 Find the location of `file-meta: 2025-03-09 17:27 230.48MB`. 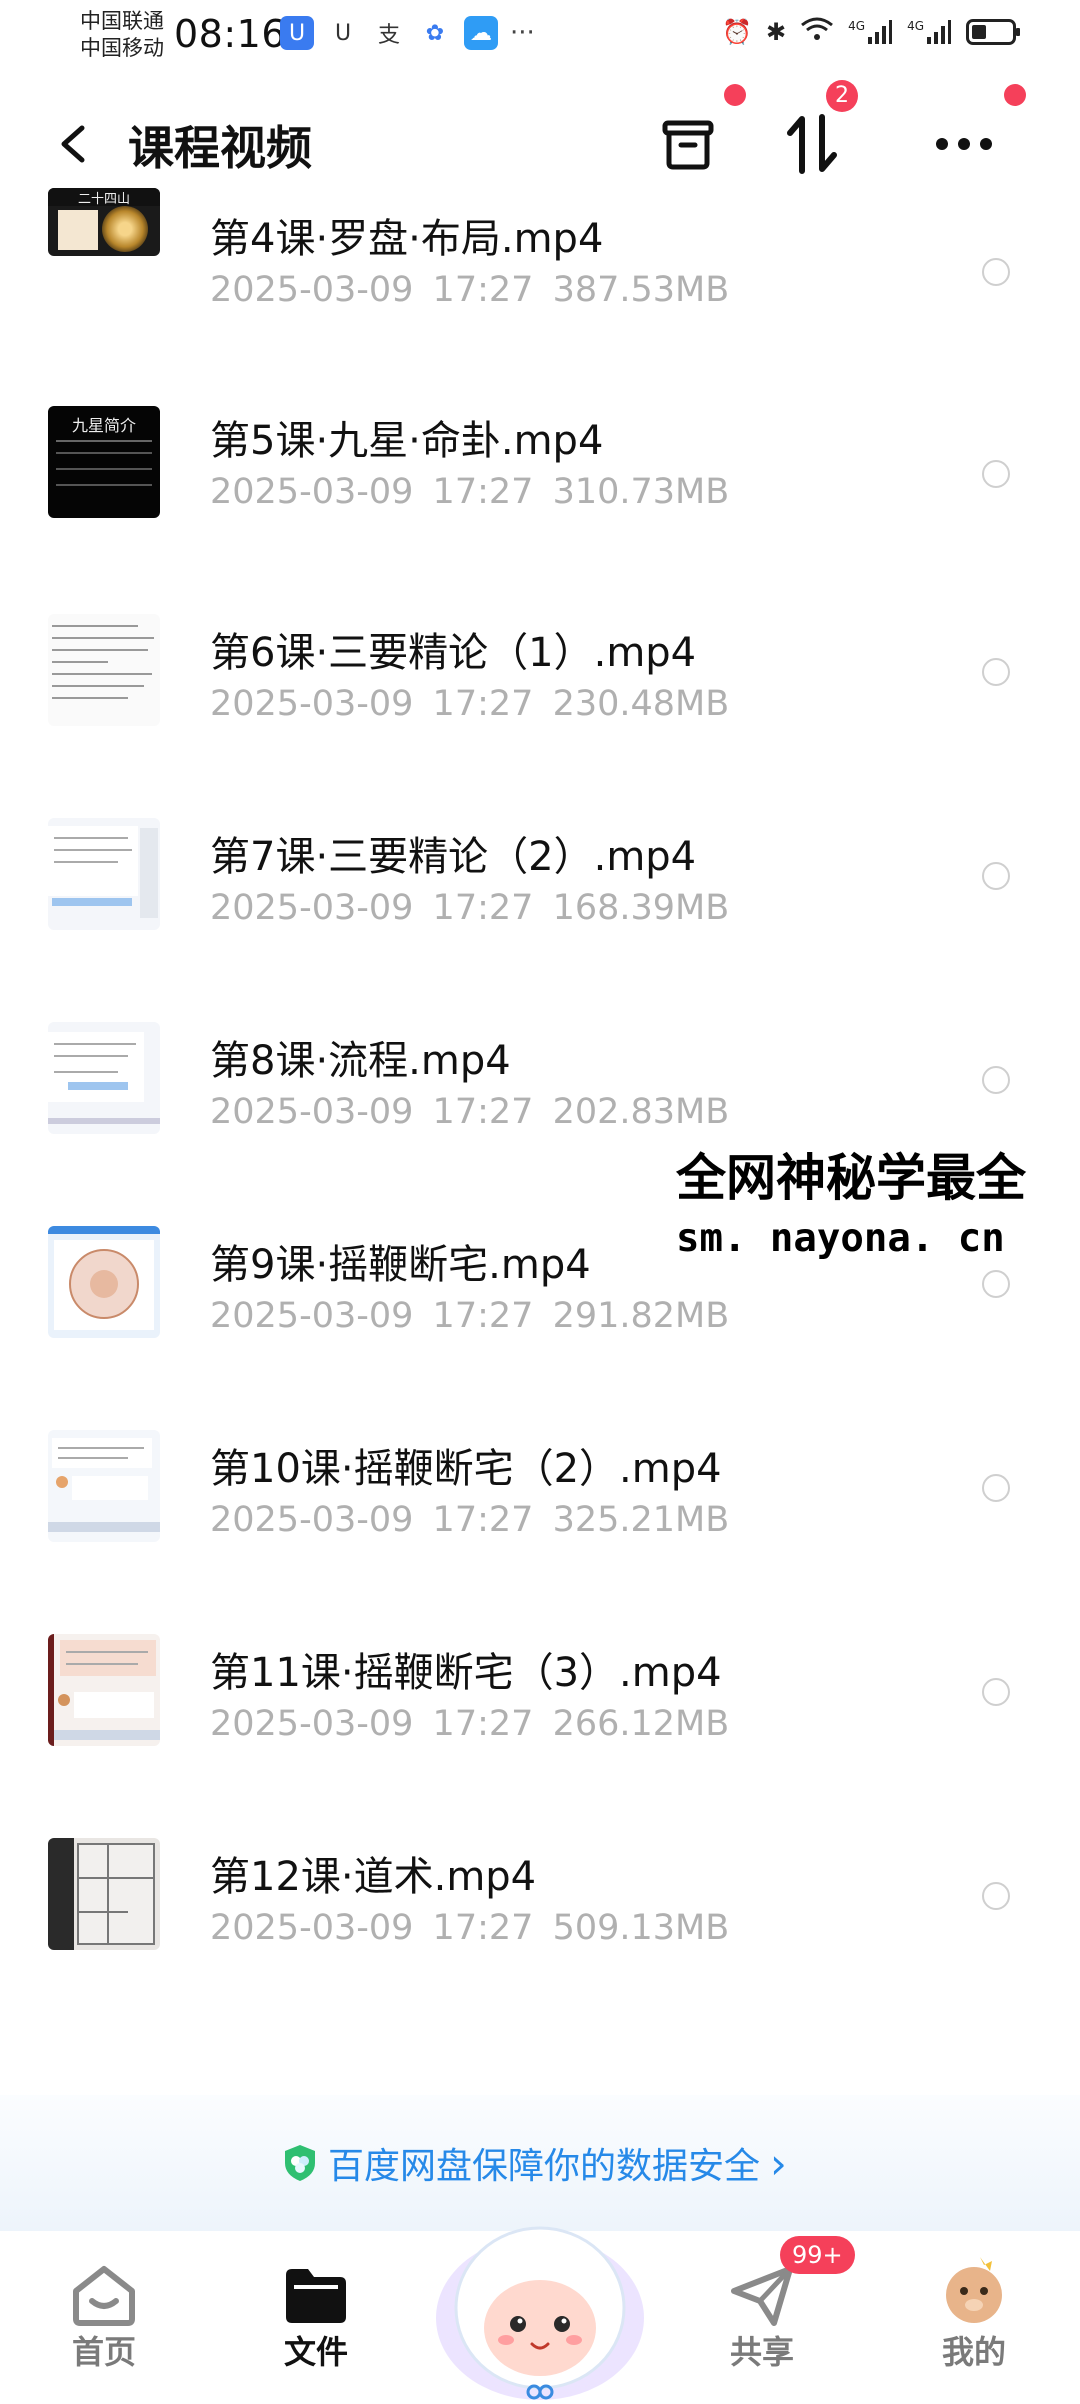

file-meta: 2025-03-09 17:27 230.48MB is located at coordinates (469, 704).